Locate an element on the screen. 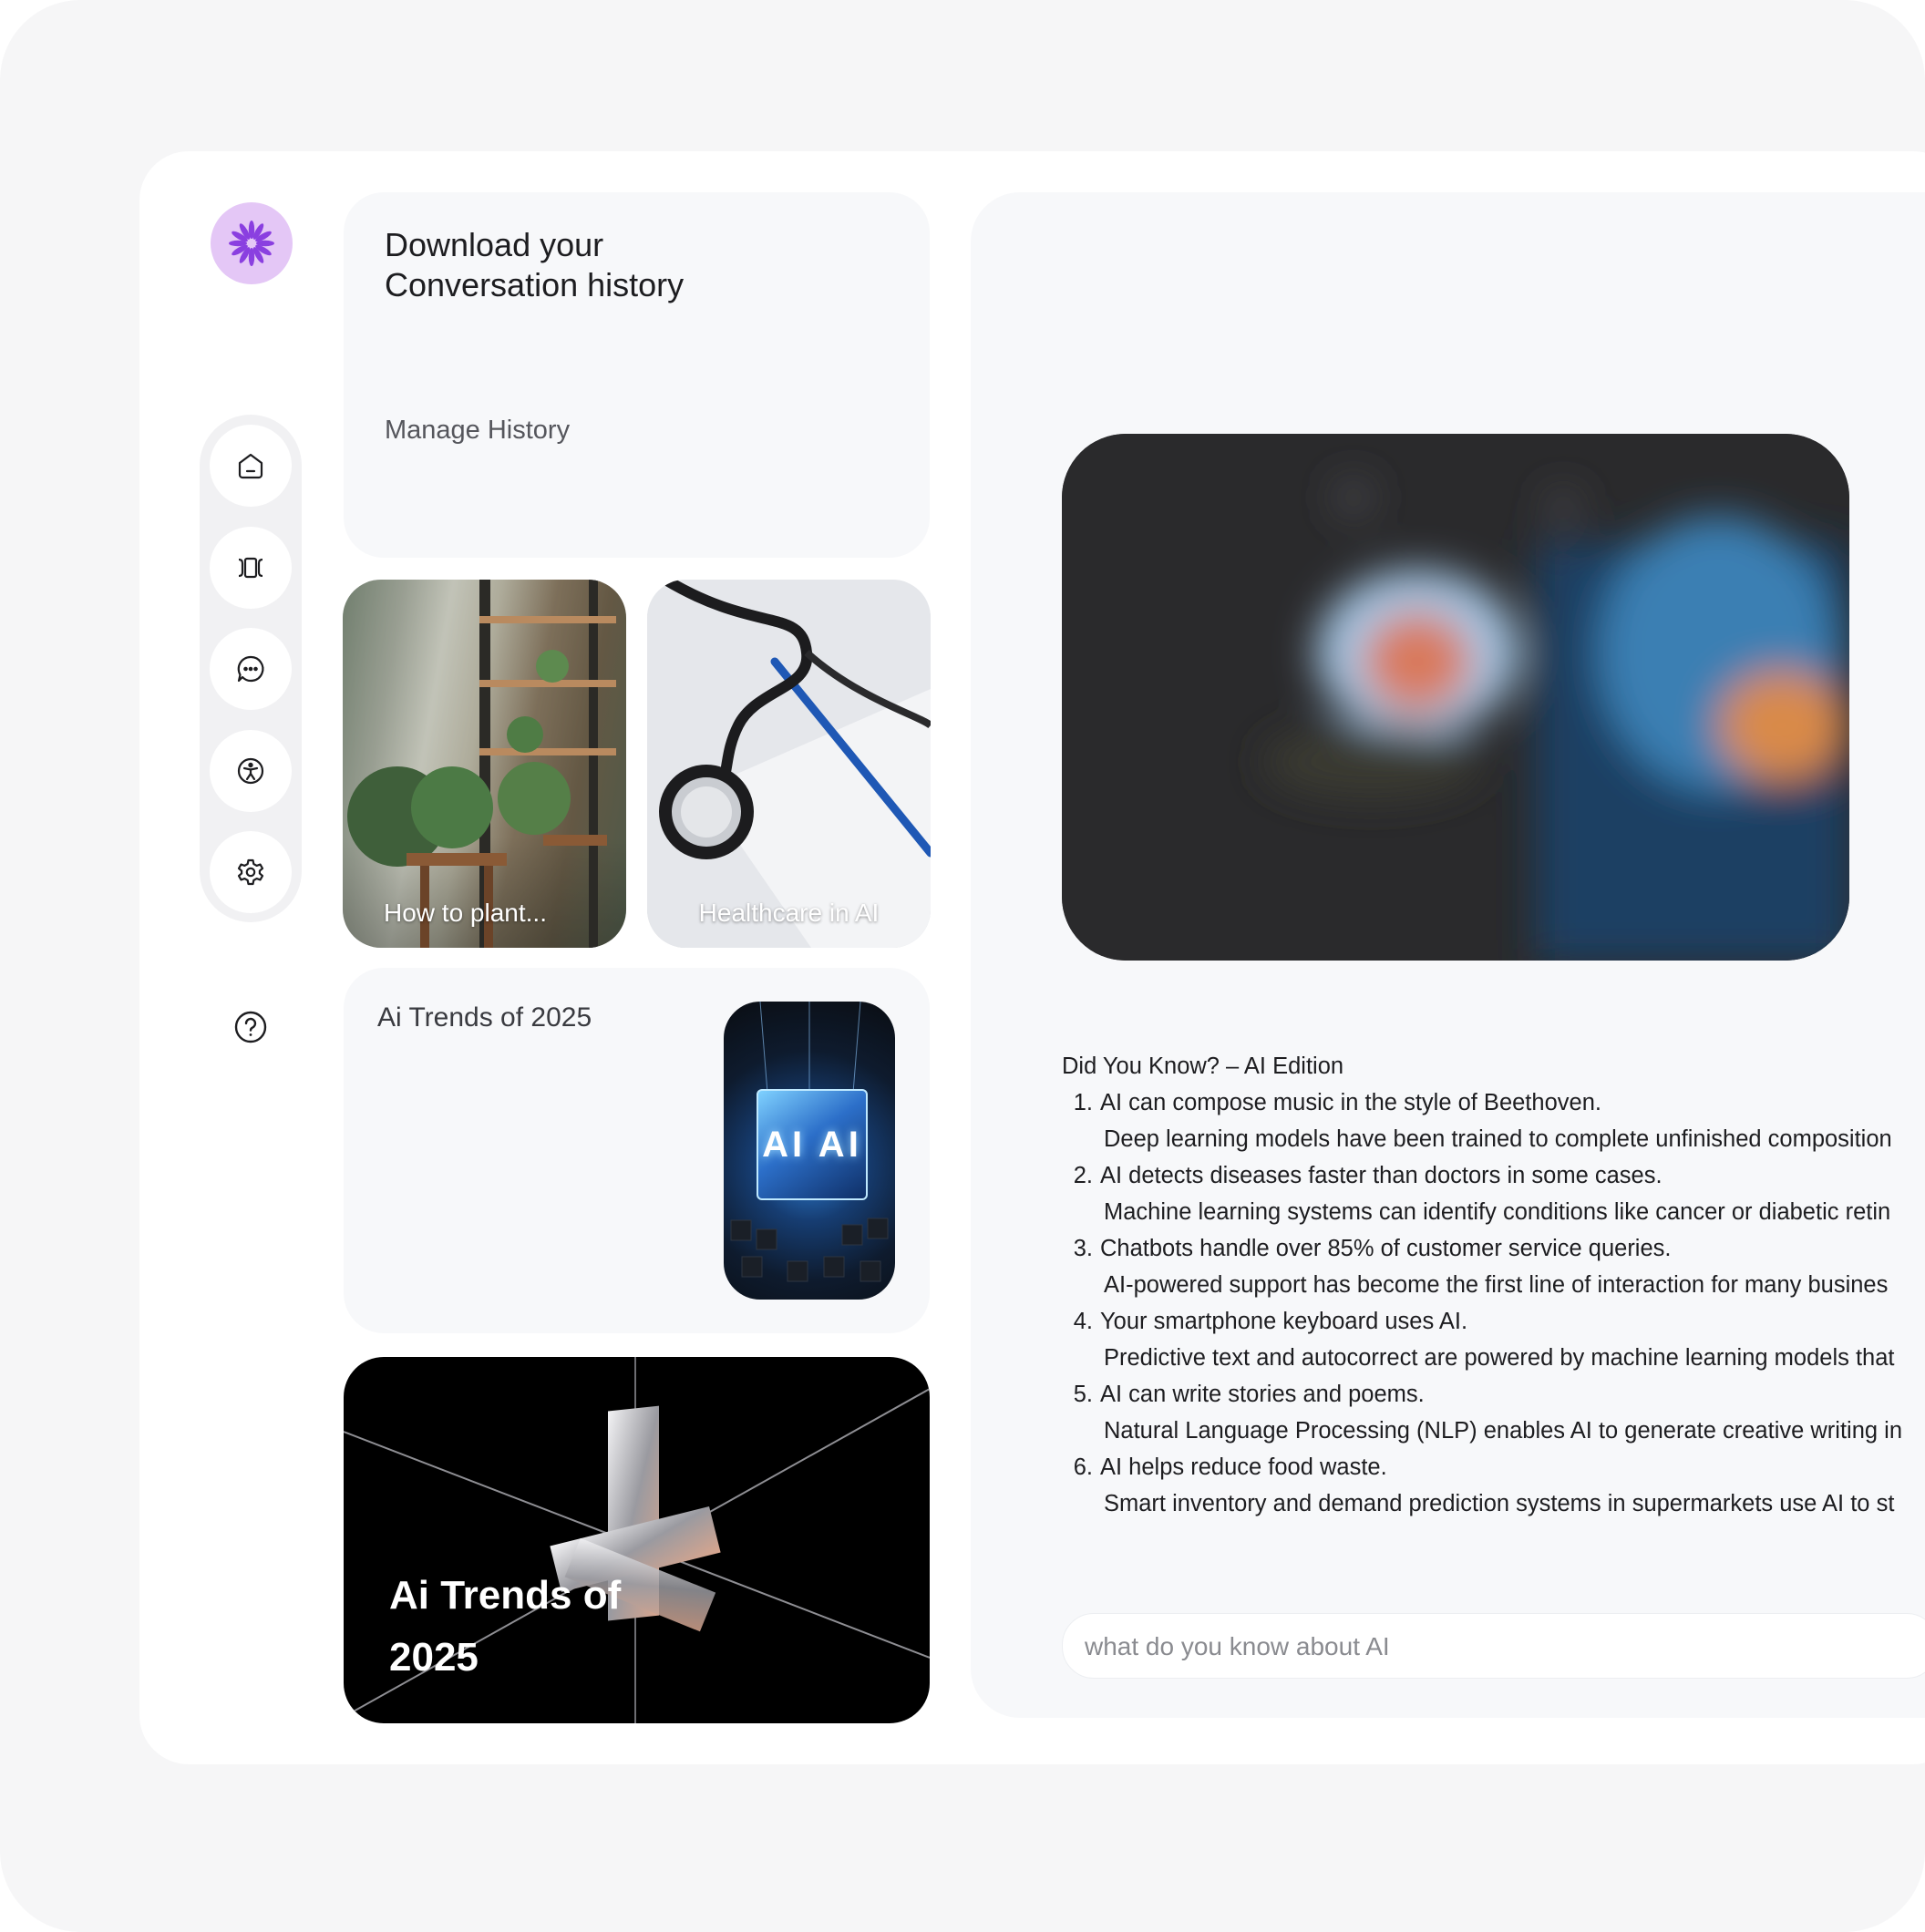 The height and width of the screenshot is (1932, 1925). chat-input-bar is located at coordinates (1493, 1646).